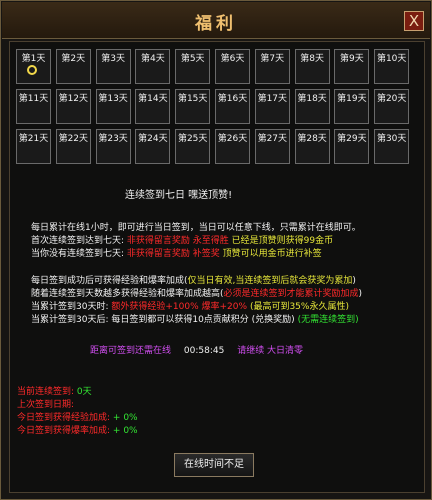  Describe the element at coordinates (125, 418) in the screenshot. I see `stat-exp-value: + 0%` at that location.